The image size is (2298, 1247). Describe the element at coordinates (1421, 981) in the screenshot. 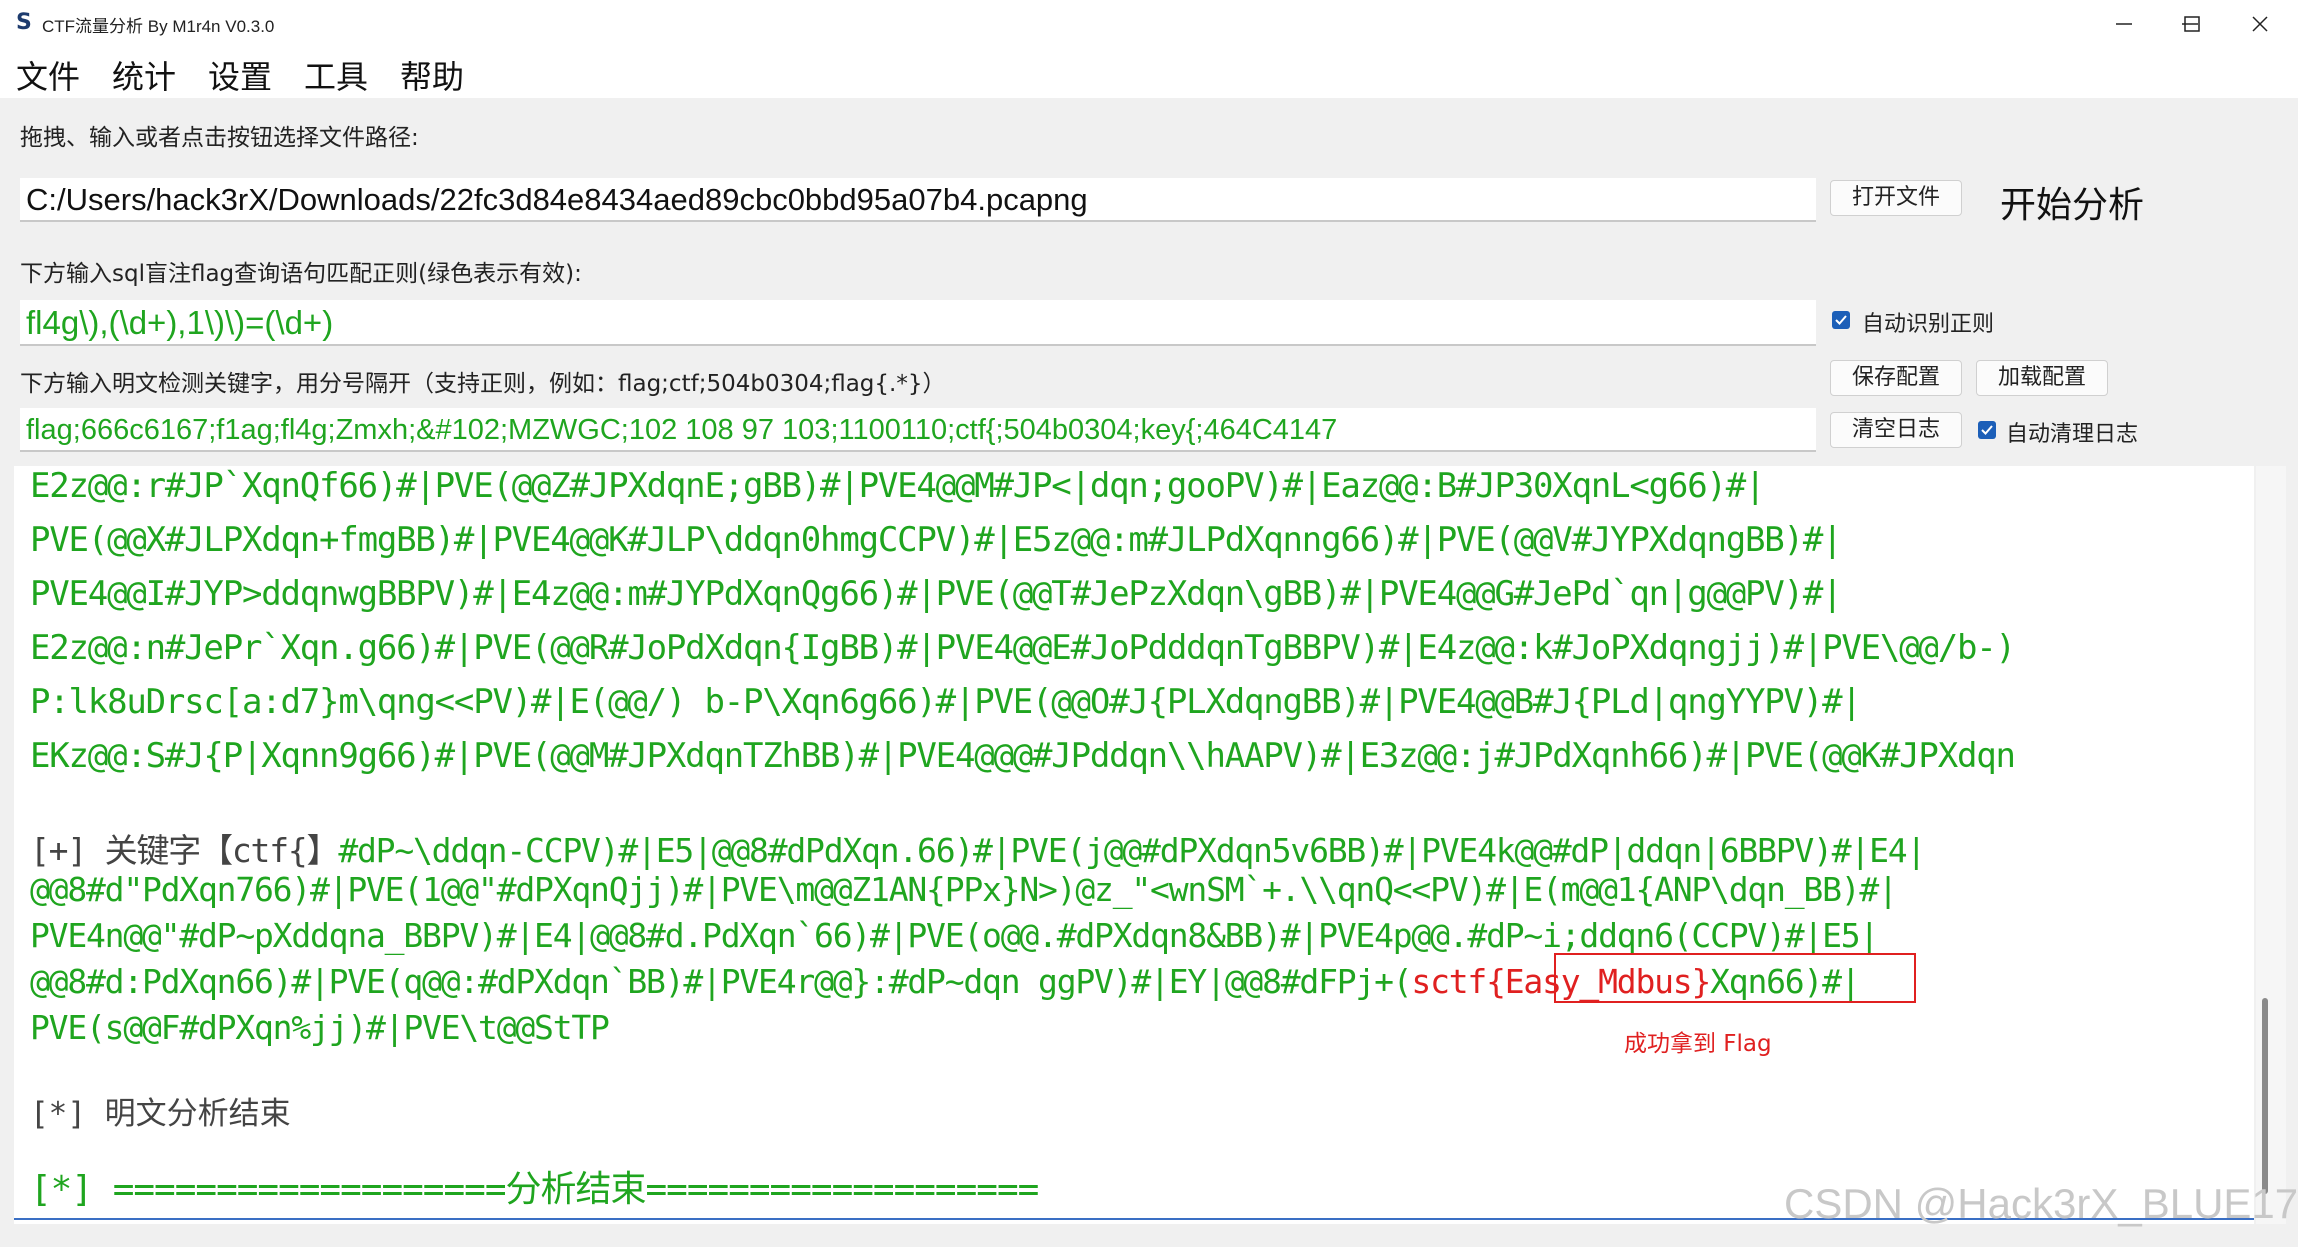

I see `flag-s: s` at that location.